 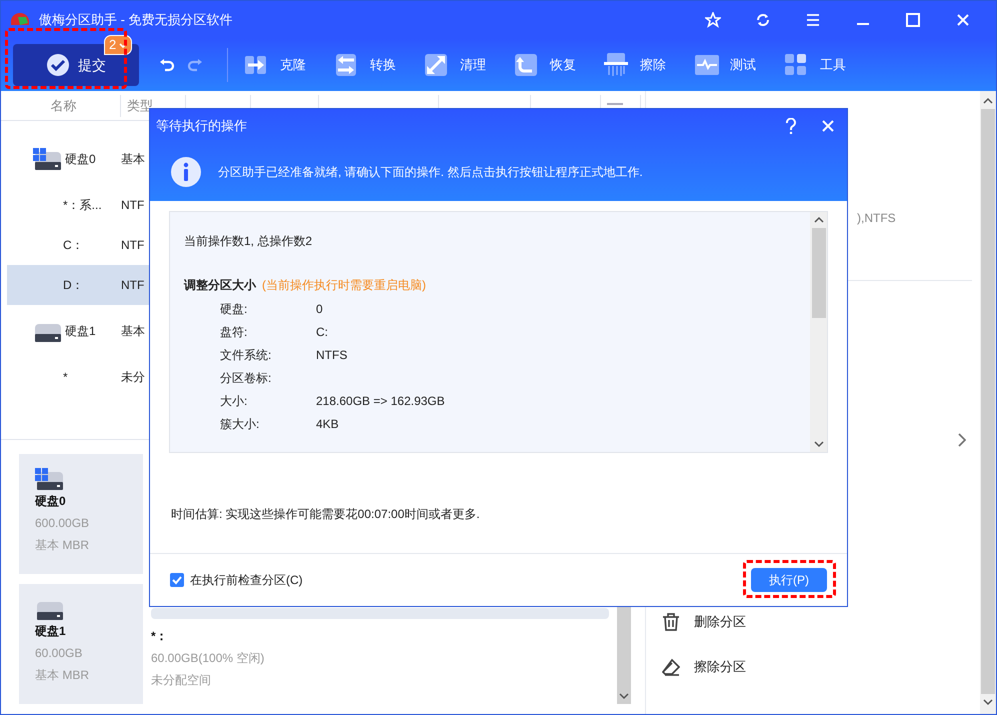 I want to click on window-title: 傲梅分区助手 - 免费无损分区软件, so click(x=136, y=20).